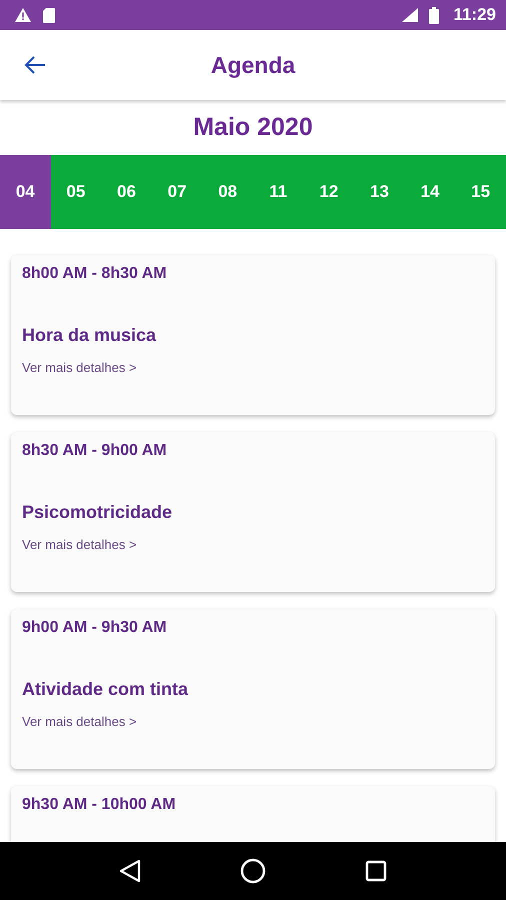  Describe the element at coordinates (253, 814) in the screenshot. I see `event-card: 9h30 AM - 10h00 AM` at that location.